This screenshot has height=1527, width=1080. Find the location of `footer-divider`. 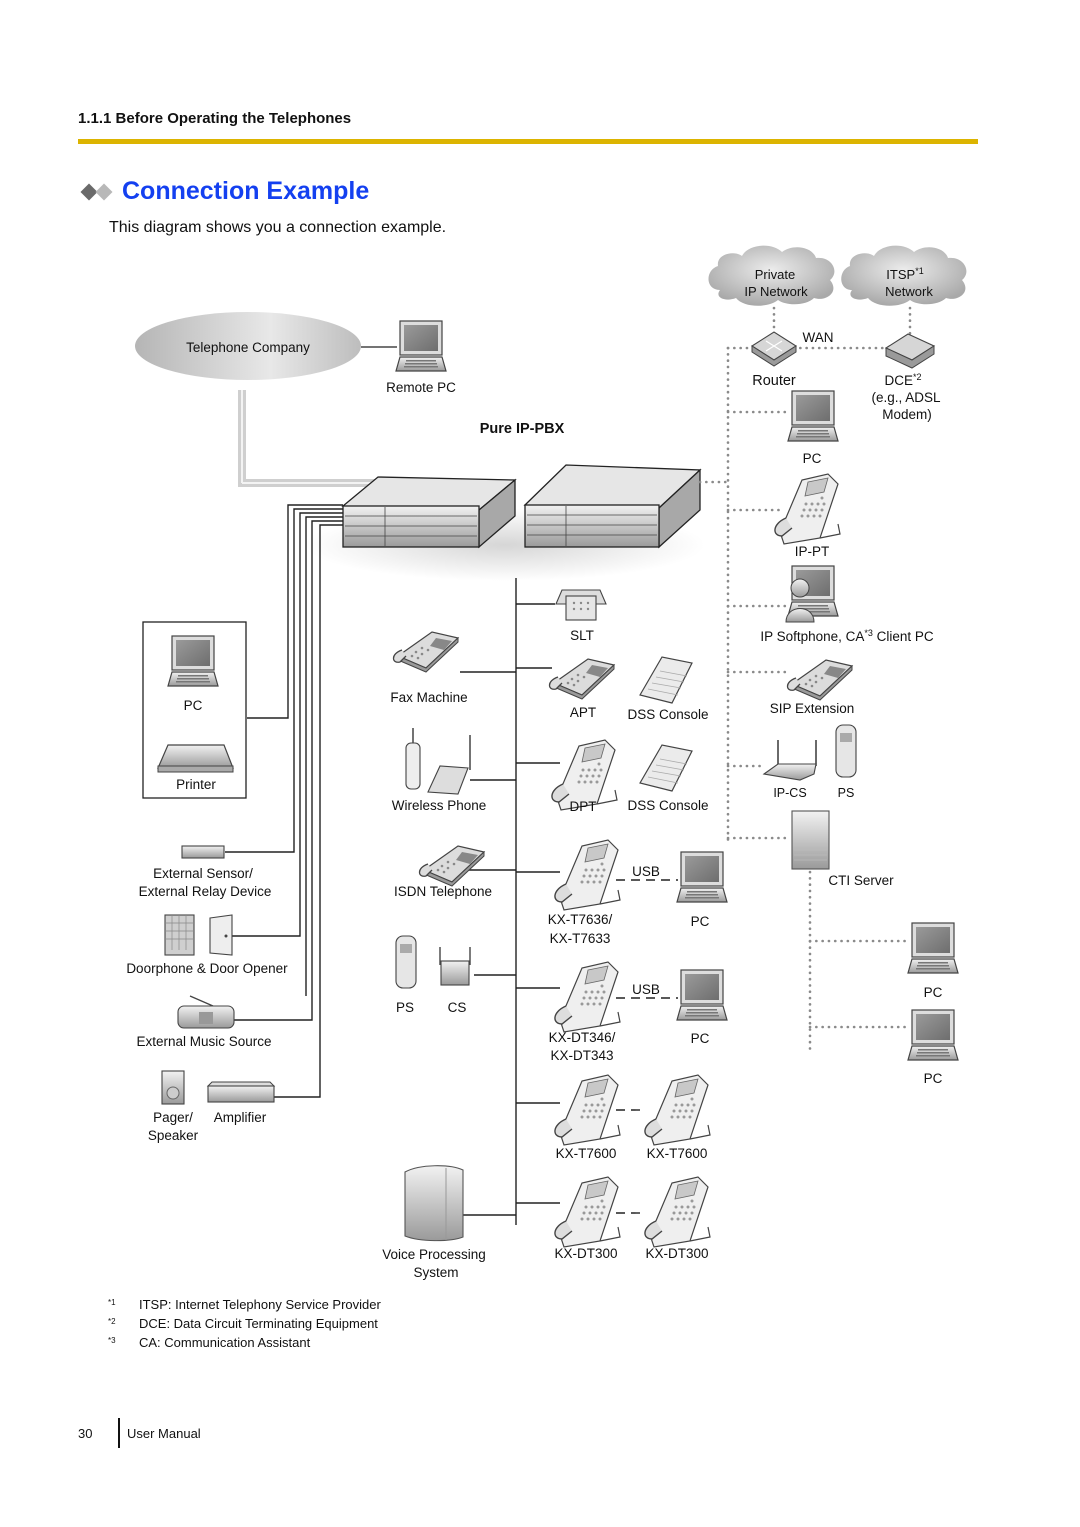

footer-divider is located at coordinates (119, 1433).